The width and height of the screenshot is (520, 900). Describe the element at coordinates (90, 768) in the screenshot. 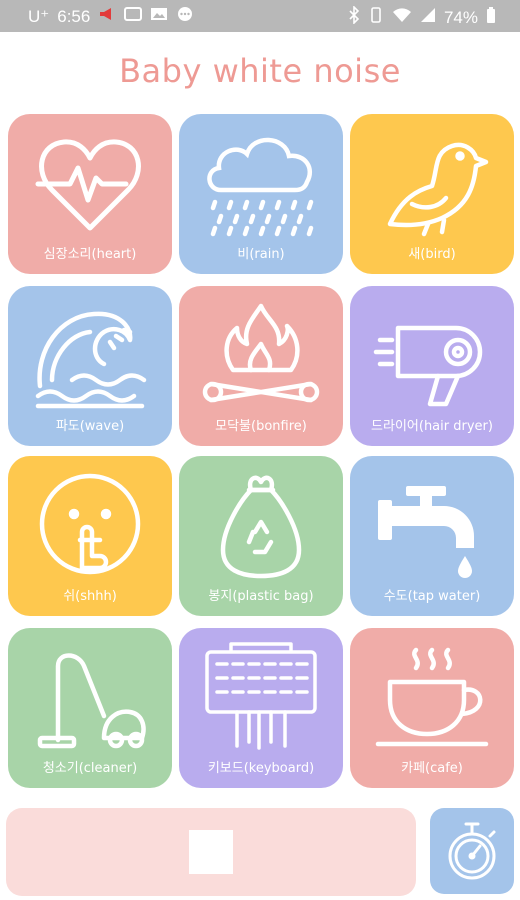

I see `sound-label: 청소기(cleaner)` at that location.